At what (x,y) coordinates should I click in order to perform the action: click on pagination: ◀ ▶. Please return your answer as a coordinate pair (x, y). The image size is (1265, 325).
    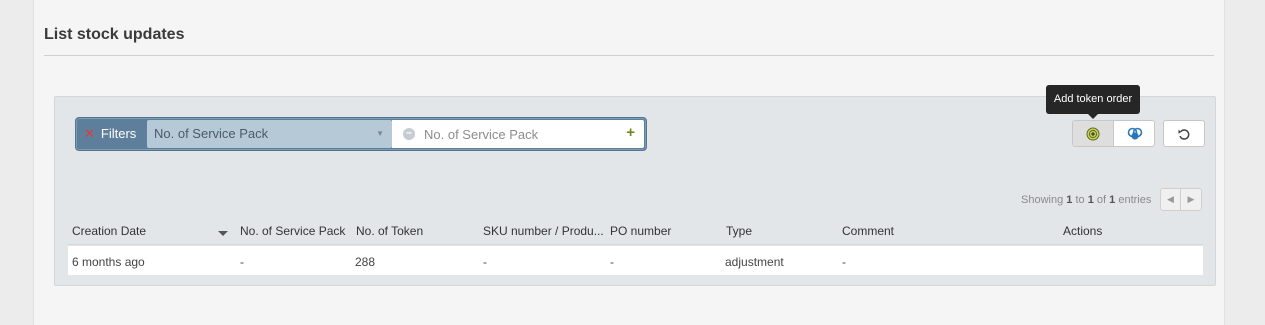
    Looking at the image, I should click on (1181, 199).